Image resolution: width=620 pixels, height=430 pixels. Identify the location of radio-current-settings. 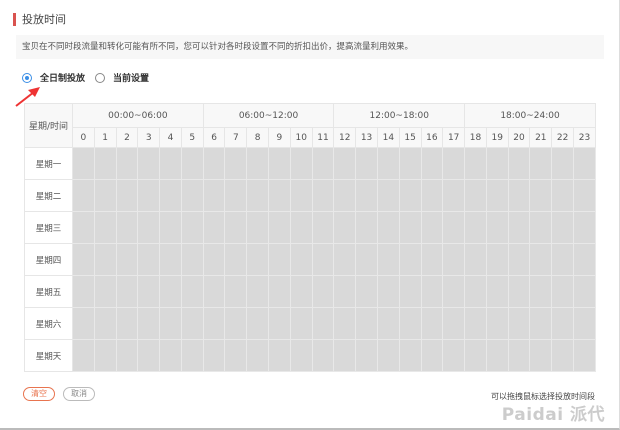
(100, 77).